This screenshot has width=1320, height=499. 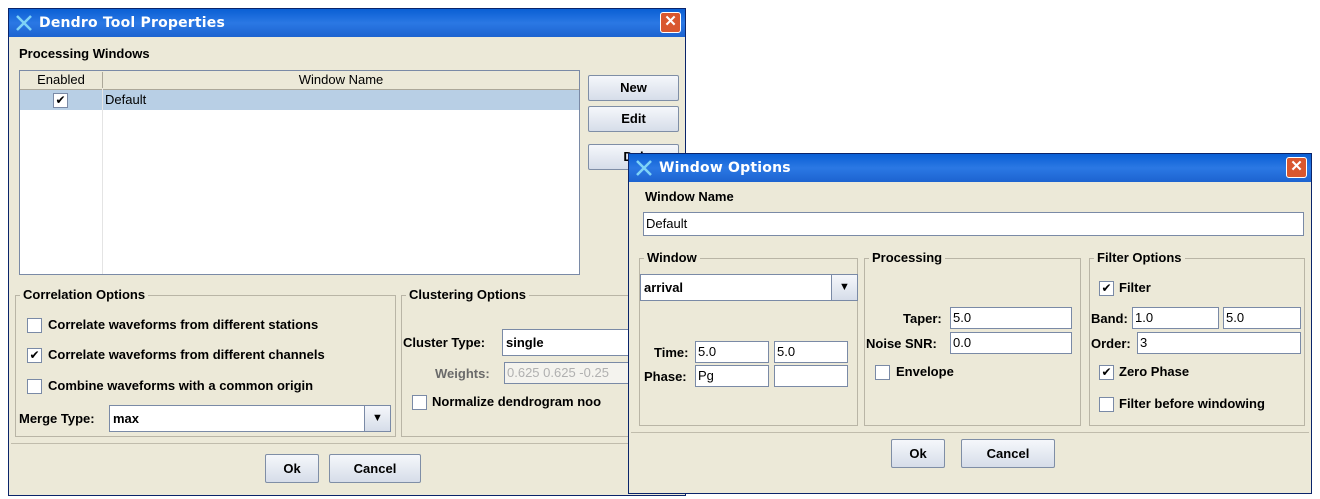 What do you see at coordinates (132, 23) in the screenshot?
I see `window-title: Dendro Tool Properties` at bounding box center [132, 23].